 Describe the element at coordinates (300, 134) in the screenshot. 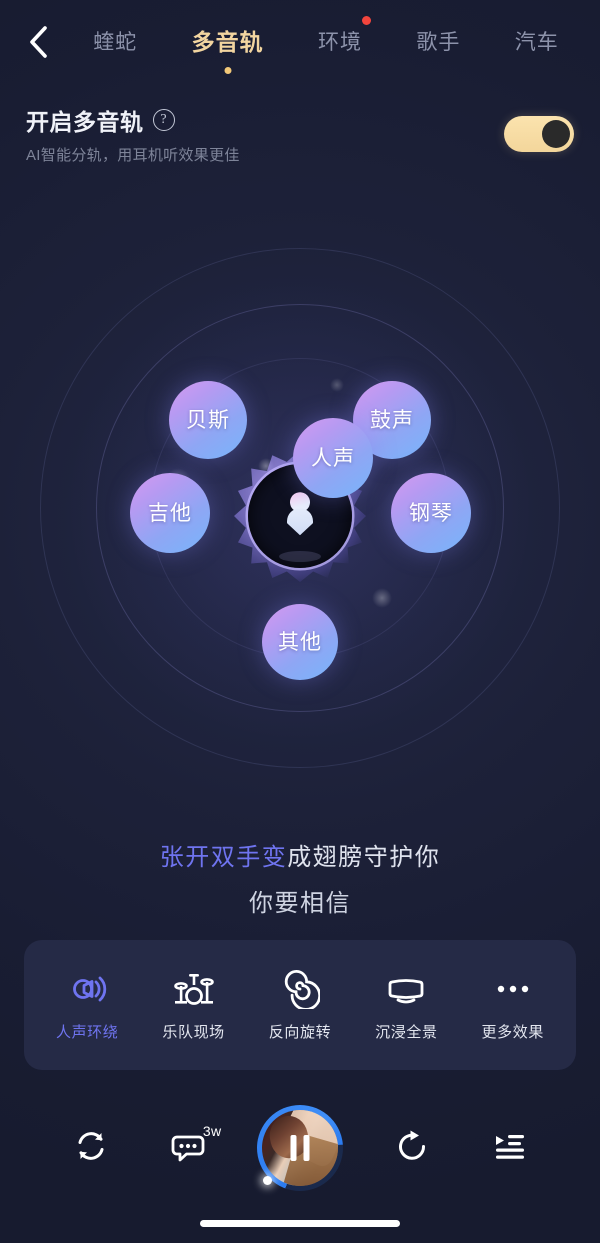

I see `enable-multitrack-row: 开启多音轨 ? AI智能分轨，用耳机听效果更佳` at that location.